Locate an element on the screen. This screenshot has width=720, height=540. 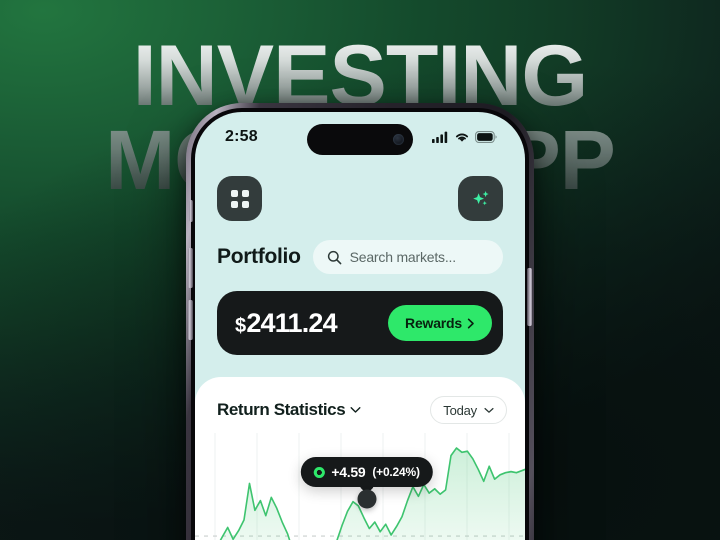
search-icon is located at coordinates (334, 257).